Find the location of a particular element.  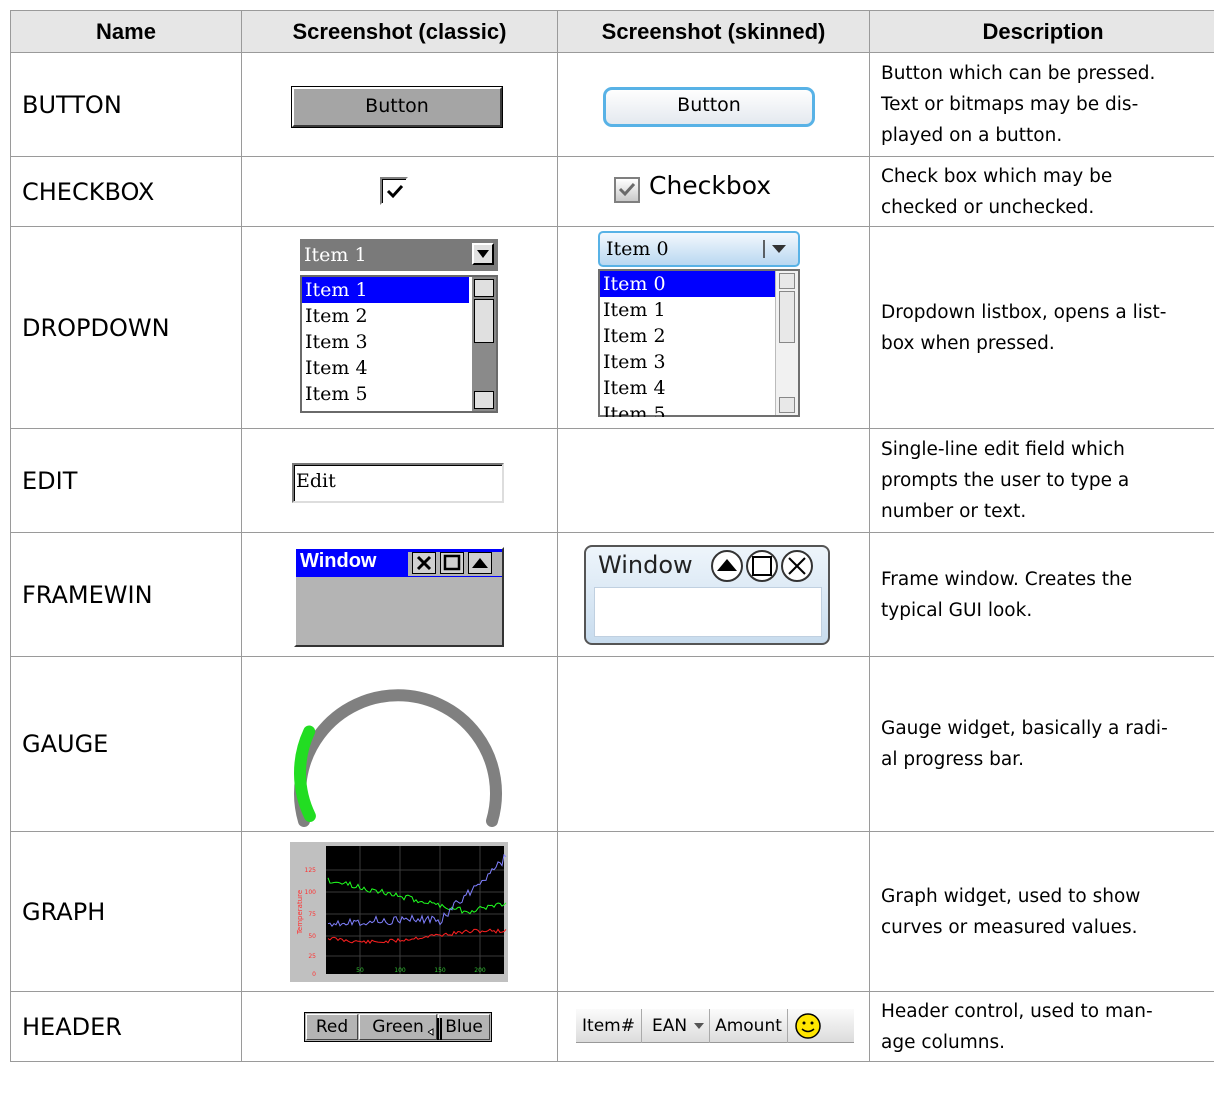

desc-line: played on a button. is located at coordinates (972, 135).